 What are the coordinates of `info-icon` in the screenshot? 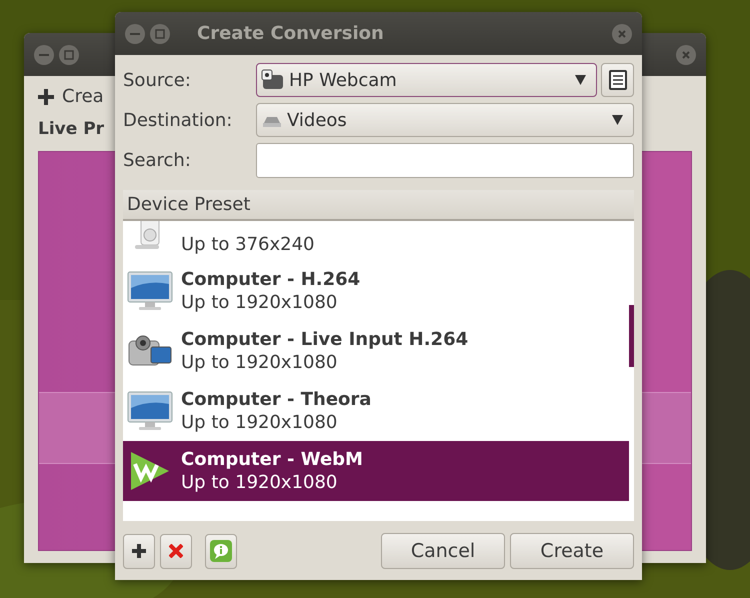 It's located at (221, 551).